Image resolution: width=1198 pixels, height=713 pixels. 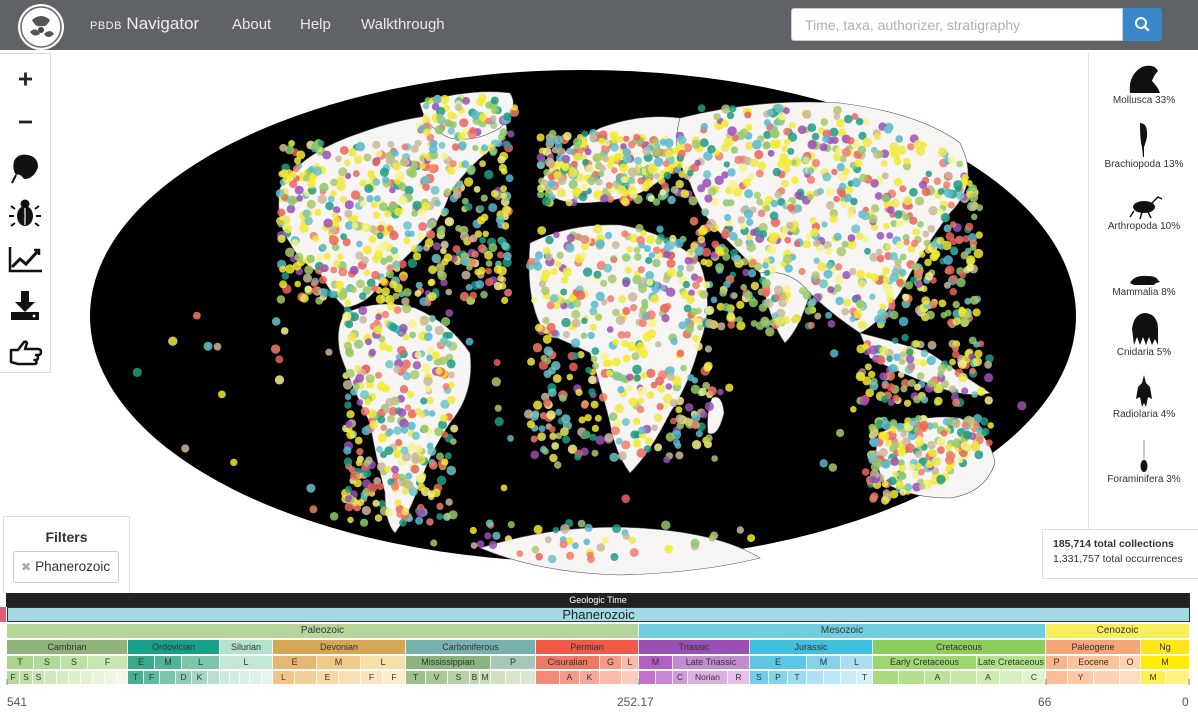 I want to click on epoch-cell: O, so click(x=1130, y=662).